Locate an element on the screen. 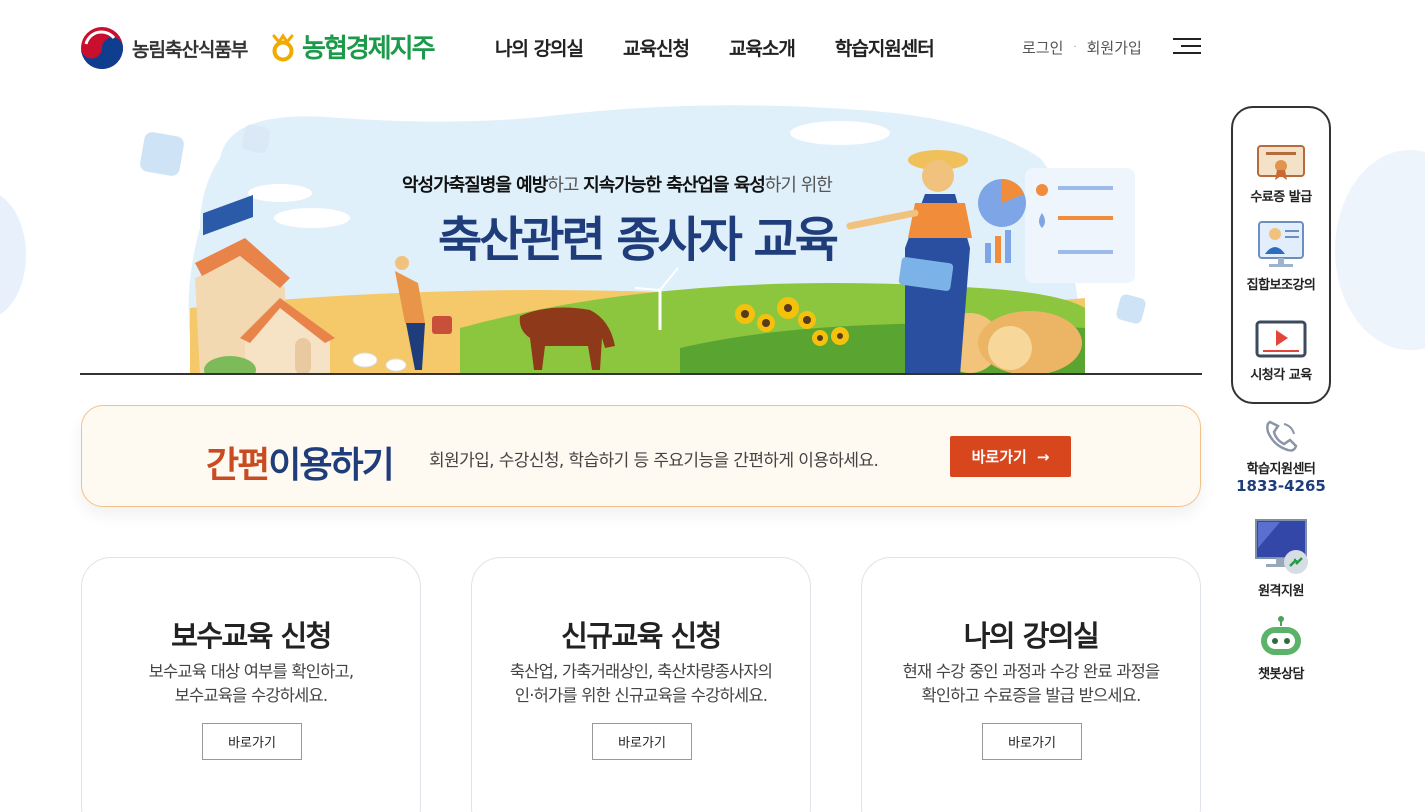 The width and height of the screenshot is (1425, 812). certificate-icon is located at coordinates (1281, 162).